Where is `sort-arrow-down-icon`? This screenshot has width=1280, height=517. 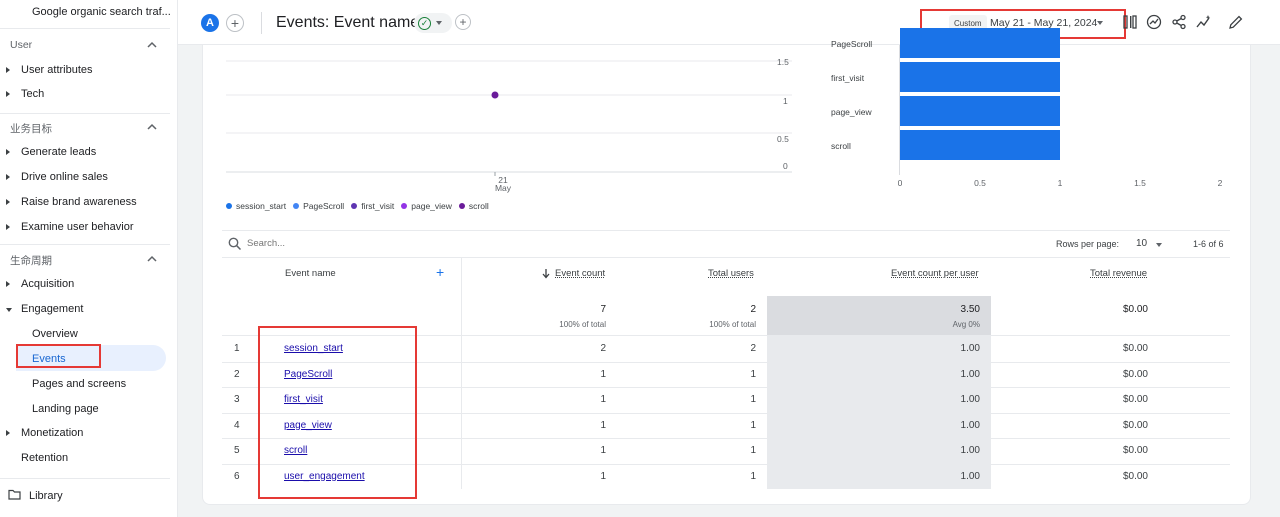
sort-arrow-down-icon is located at coordinates (546, 273).